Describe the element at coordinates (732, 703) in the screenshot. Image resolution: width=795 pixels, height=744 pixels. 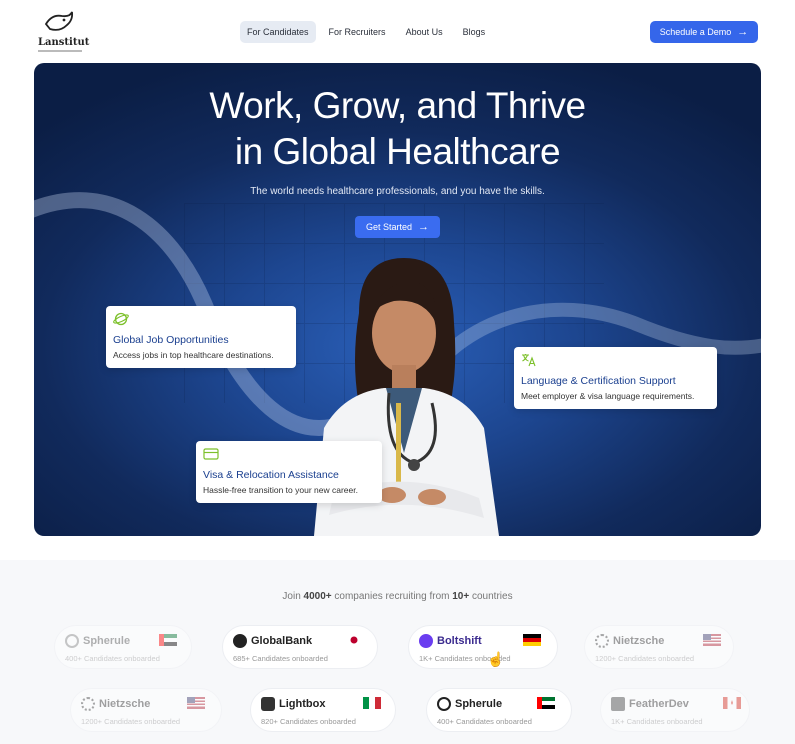
I see `canada-flag-icon` at that location.